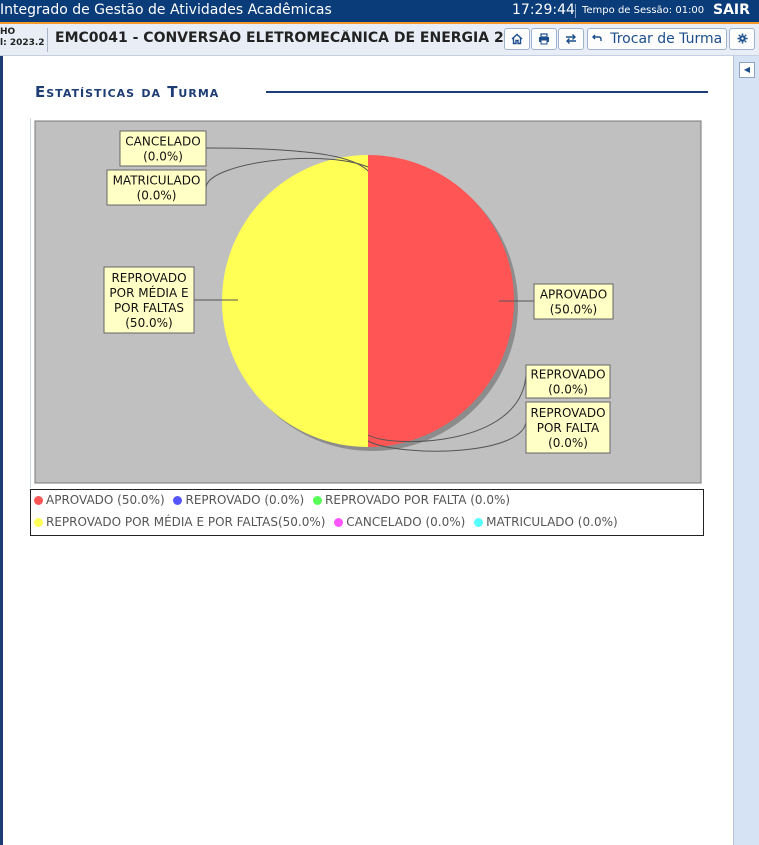  I want to click on pie-label-text: CANCELADO, so click(162, 142).